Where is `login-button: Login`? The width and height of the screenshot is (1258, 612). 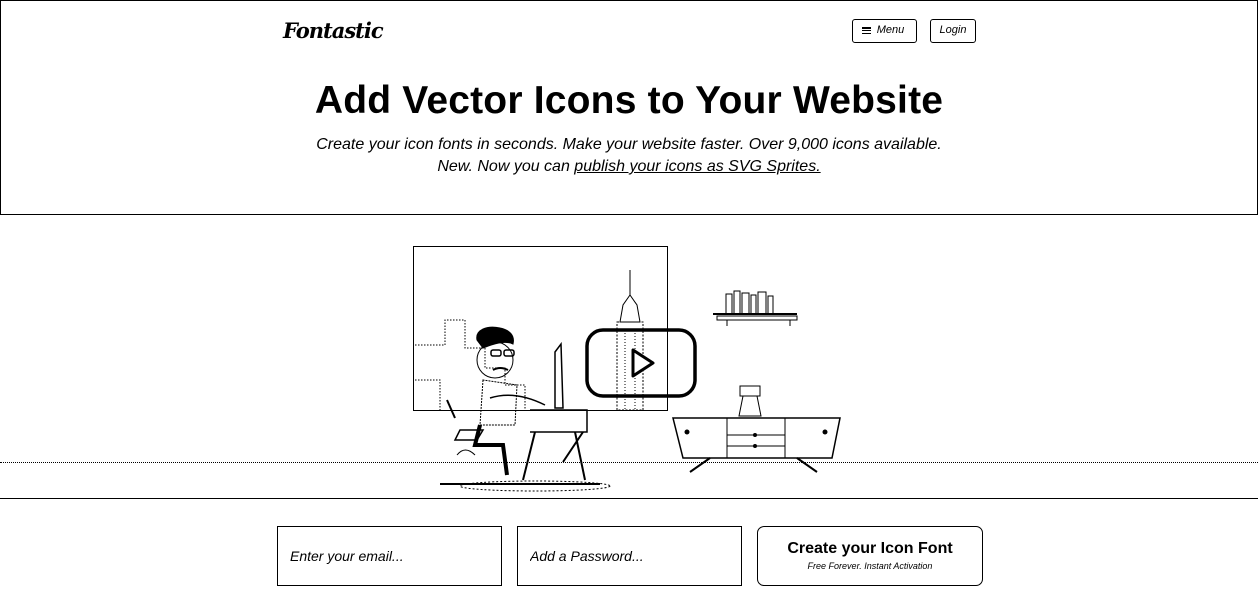
login-button: Login is located at coordinates (953, 31).